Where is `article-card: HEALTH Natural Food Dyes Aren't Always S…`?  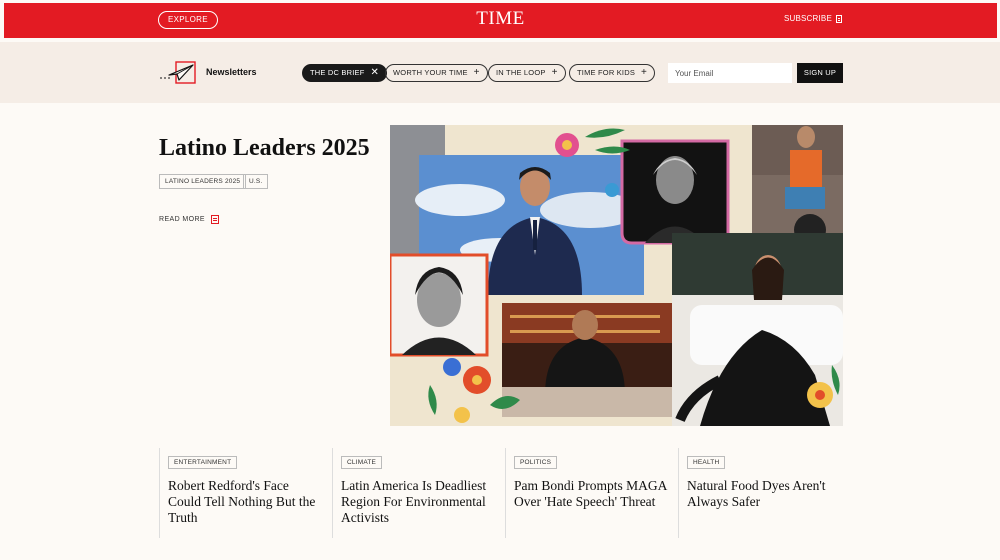 article-card: HEALTH Natural Food Dyes Aren't Always S… is located at coordinates (763, 493).